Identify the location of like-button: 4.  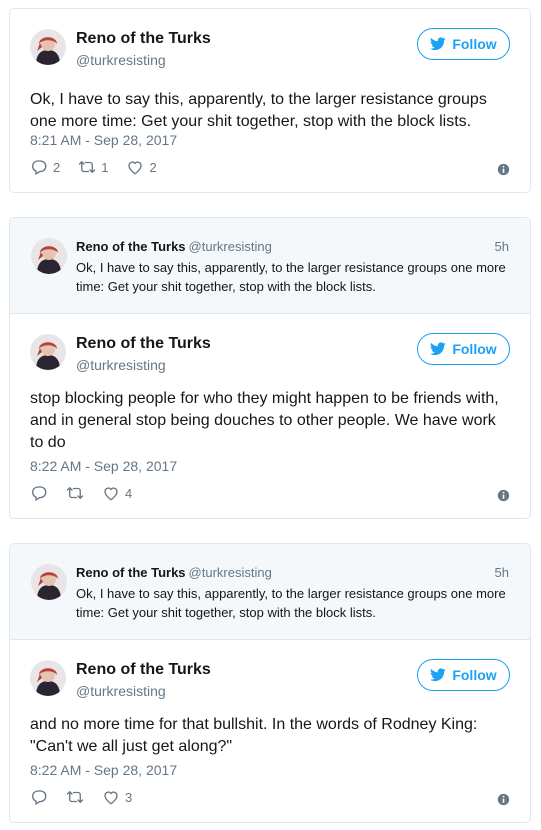
(117, 493).